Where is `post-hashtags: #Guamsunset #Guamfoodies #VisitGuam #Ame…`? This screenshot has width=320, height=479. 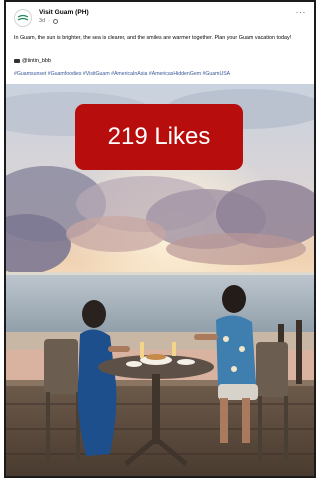
post-hashtags: #Guamsunset #Guamfoodies #VisitGuam #Ame… is located at coordinates (122, 74).